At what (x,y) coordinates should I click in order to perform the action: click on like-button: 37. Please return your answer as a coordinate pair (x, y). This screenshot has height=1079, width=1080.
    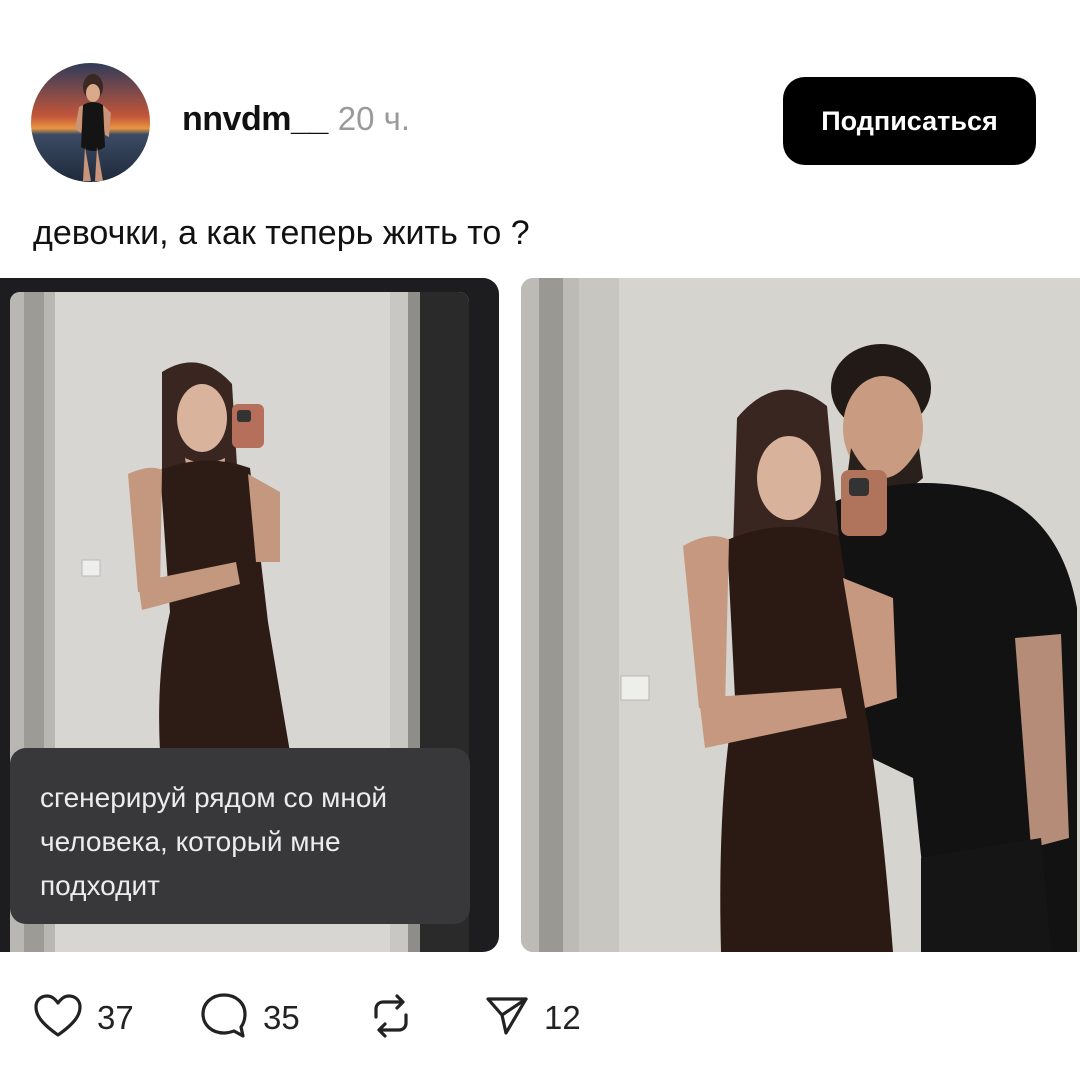
    Looking at the image, I should click on (83, 1018).